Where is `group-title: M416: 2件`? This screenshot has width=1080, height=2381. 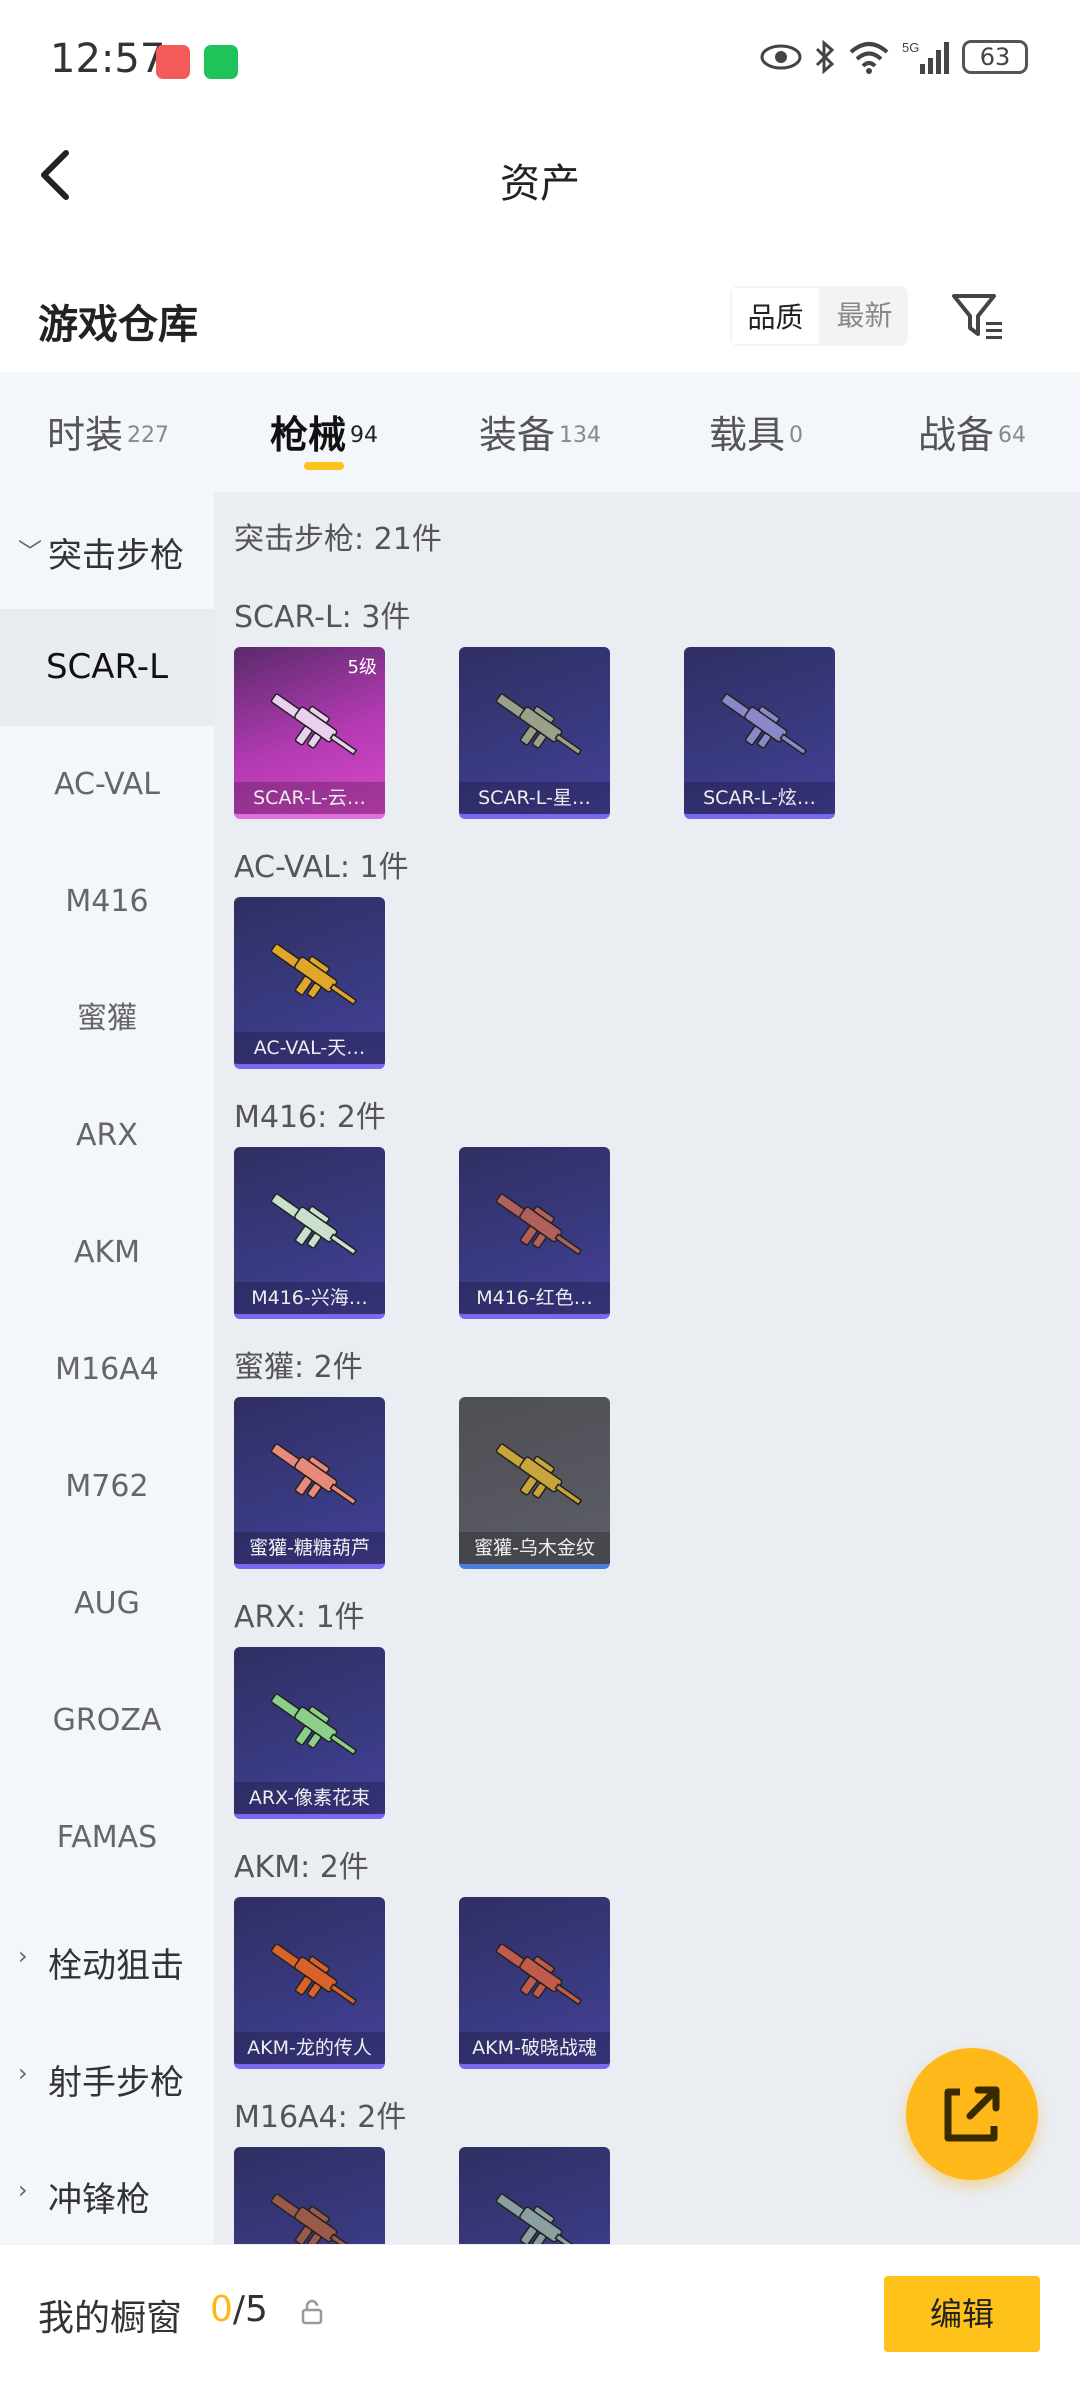
group-title: M416: 2件 is located at coordinates (310, 1117).